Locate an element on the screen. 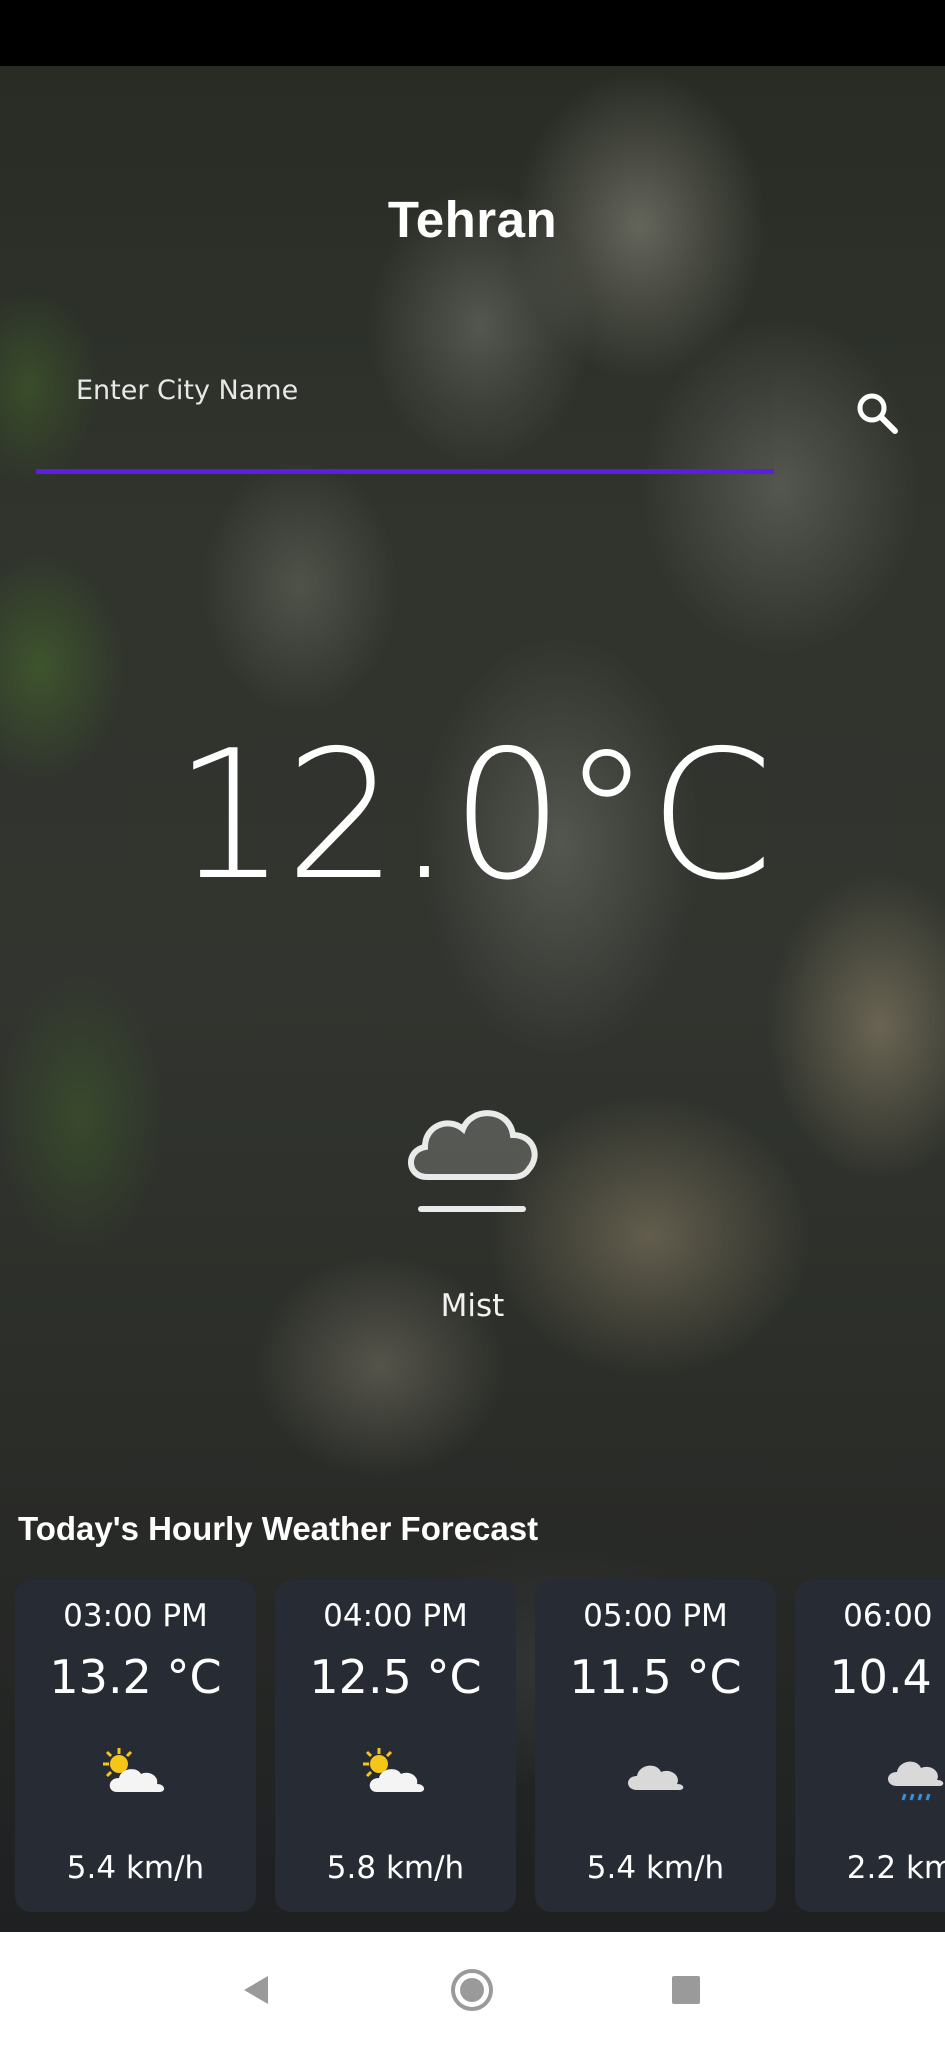  hourly-card: 05:00 PM 11.5 °C 5.4 km/h is located at coordinates (655, 1746).